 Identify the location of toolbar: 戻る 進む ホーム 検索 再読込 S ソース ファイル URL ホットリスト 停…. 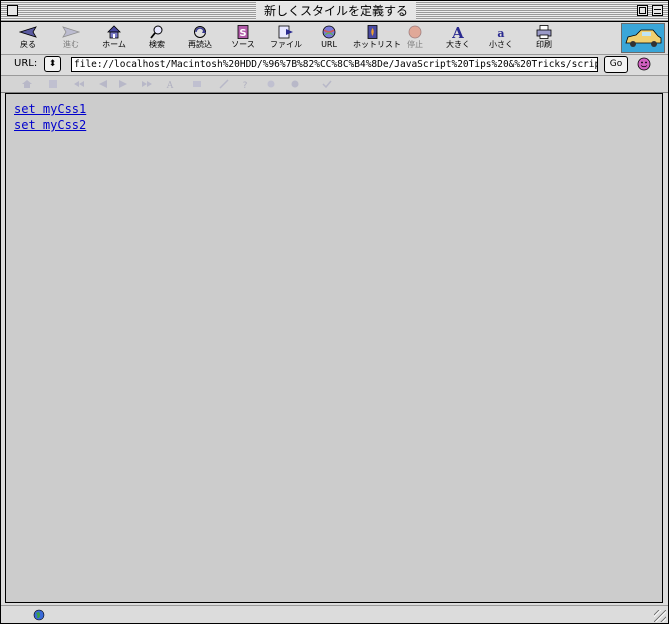
(334, 38).